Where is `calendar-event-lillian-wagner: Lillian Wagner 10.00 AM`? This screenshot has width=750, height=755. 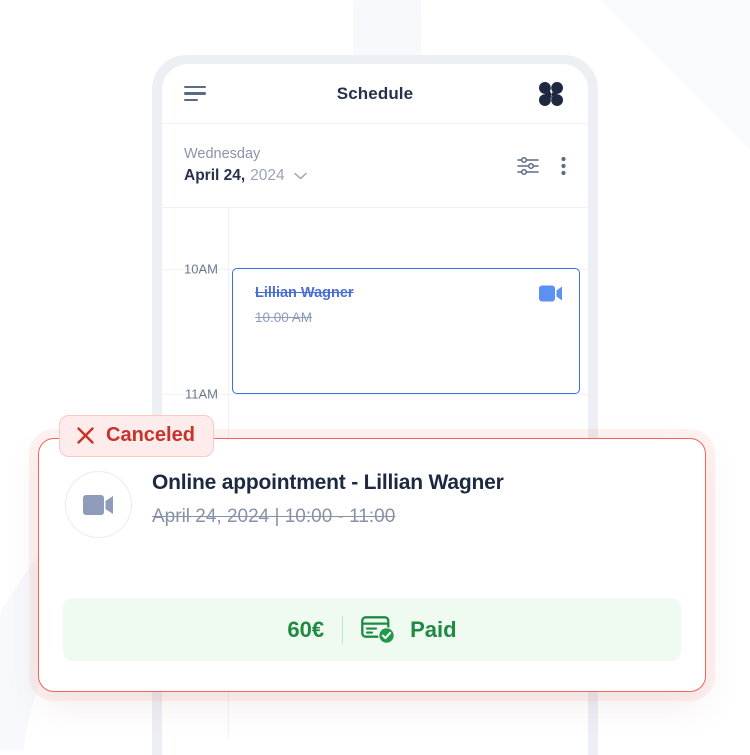
calendar-event-lillian-wagner: Lillian Wagner 10.00 AM is located at coordinates (406, 331).